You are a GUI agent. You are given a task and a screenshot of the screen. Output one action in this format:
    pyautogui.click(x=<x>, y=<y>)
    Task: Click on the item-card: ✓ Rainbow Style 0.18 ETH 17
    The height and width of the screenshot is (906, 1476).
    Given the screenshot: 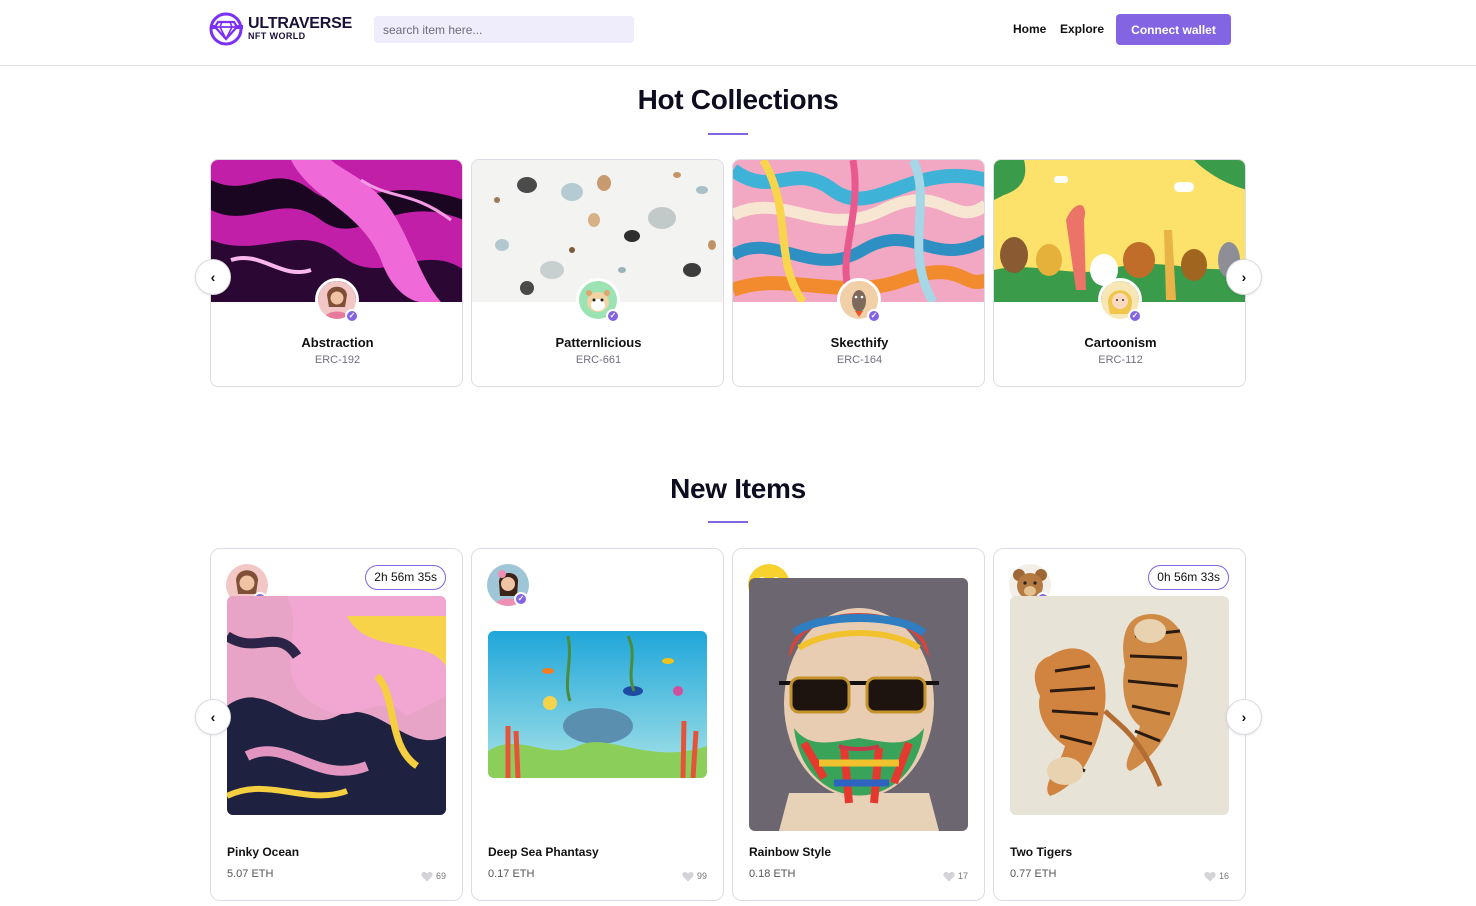 What is the action you would take?
    pyautogui.click(x=858, y=724)
    